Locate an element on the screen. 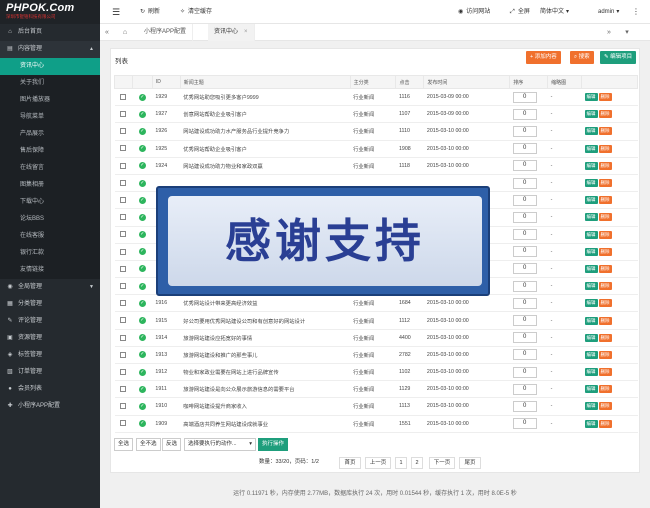  fullscreen-button: ⤢ 全屏 is located at coordinates (520, 12).